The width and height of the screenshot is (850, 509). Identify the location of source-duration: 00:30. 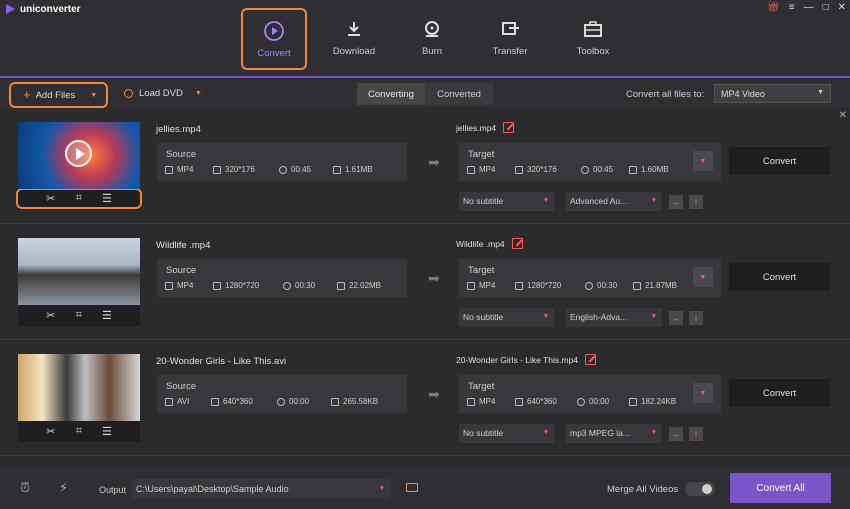
(305, 285).